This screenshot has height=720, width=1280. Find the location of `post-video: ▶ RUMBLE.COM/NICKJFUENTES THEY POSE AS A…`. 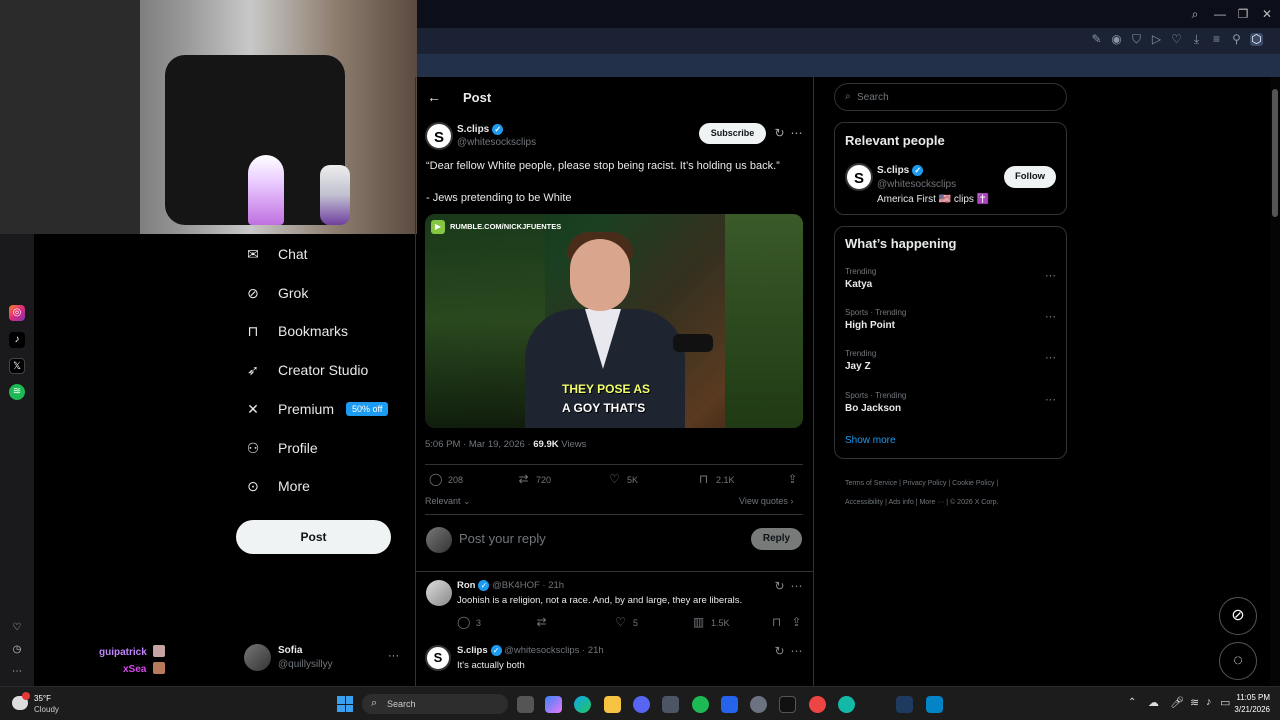

post-video: ▶ RUMBLE.COM/NICKJFUENTES THEY POSE AS A… is located at coordinates (614, 321).